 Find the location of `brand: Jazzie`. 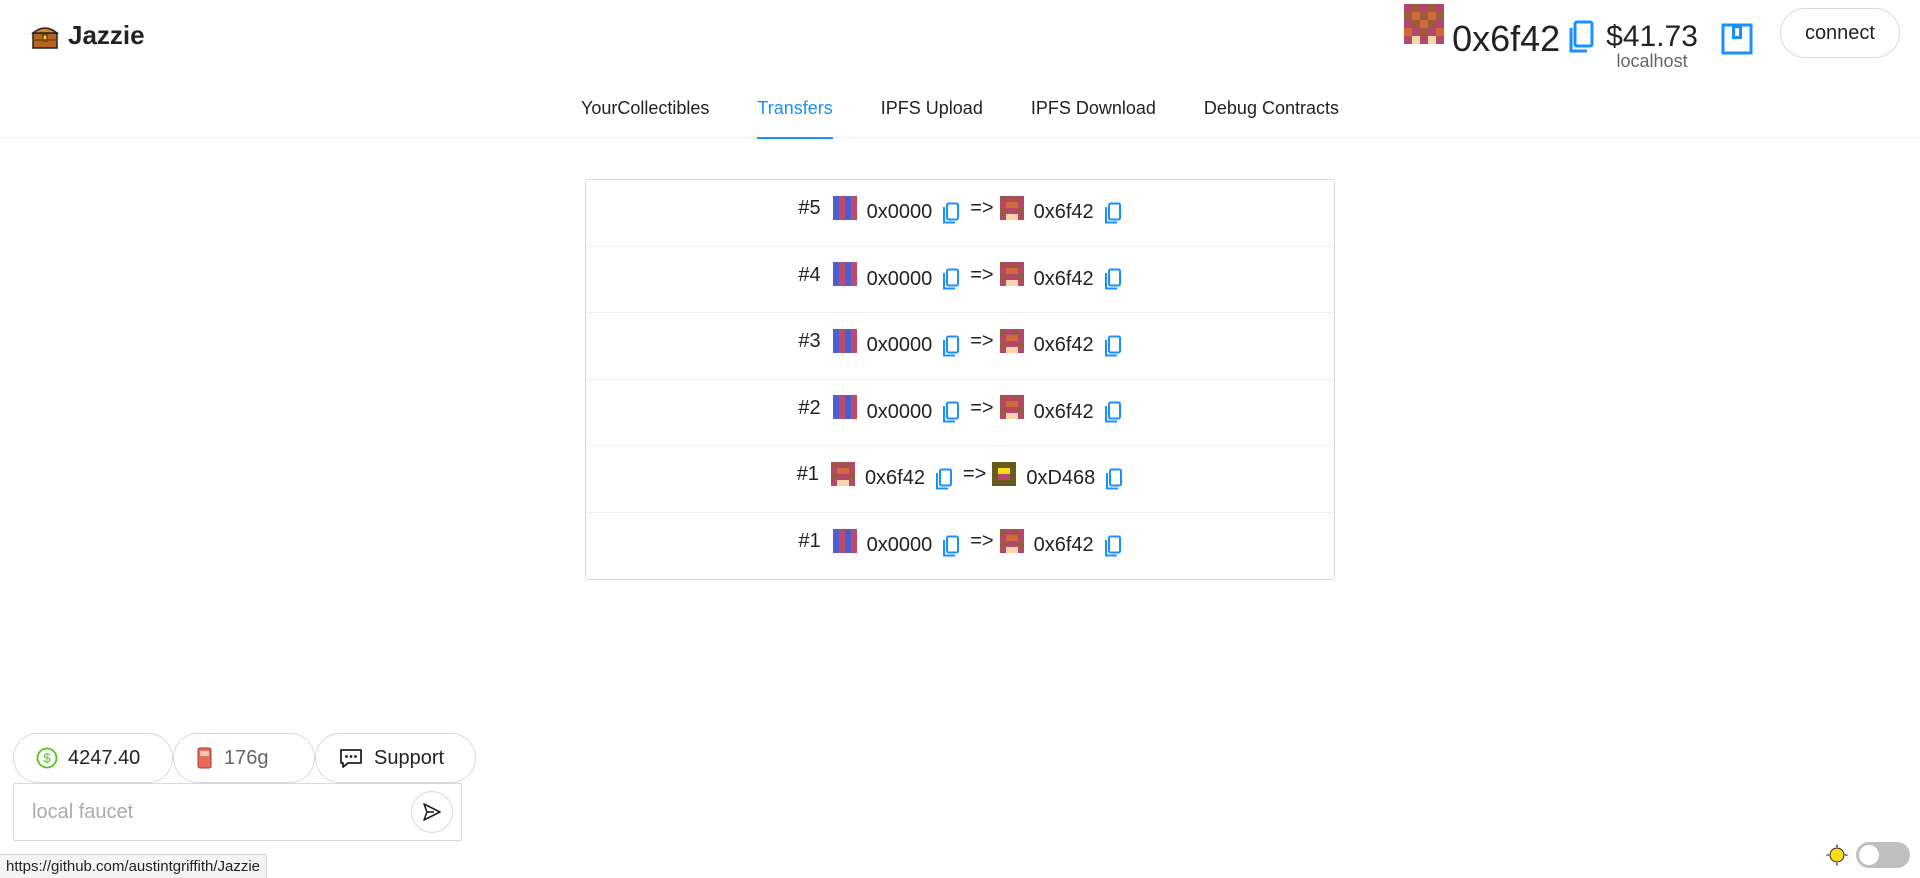

brand: Jazzie is located at coordinates (87, 35).